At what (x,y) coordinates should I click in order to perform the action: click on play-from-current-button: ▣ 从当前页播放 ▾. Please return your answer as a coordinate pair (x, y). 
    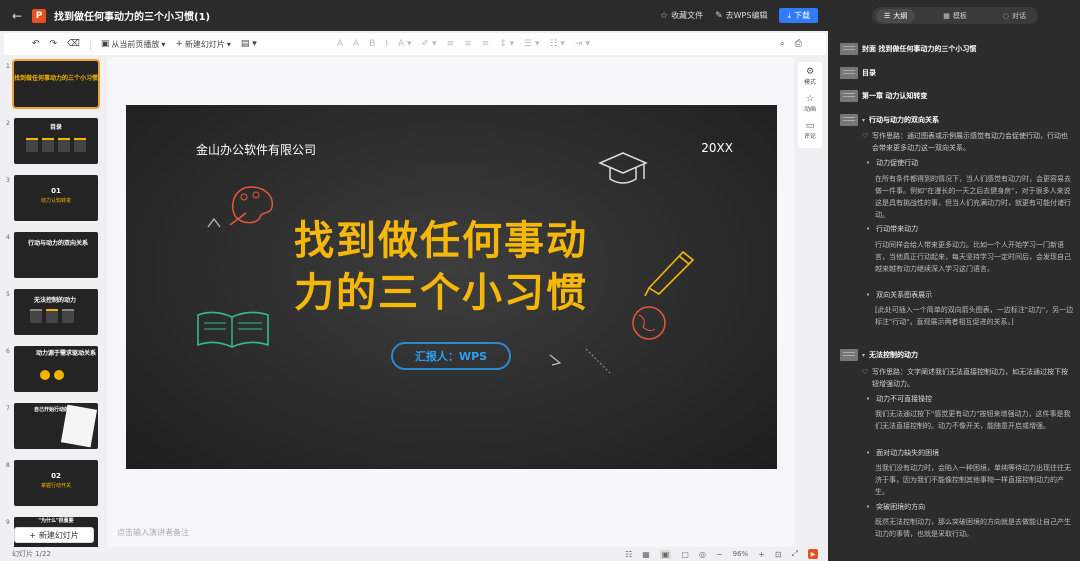
    Looking at the image, I should click on (133, 44).